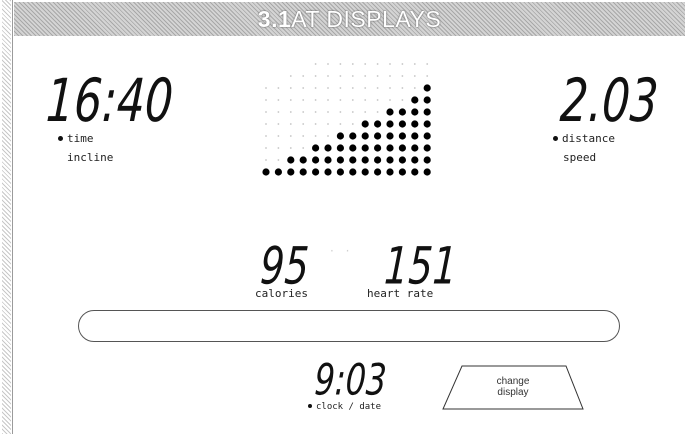 Image resolution: width=685 pixels, height=434 pixels. I want to click on section-title-text: AT DISPLAYS, so click(366, 18).